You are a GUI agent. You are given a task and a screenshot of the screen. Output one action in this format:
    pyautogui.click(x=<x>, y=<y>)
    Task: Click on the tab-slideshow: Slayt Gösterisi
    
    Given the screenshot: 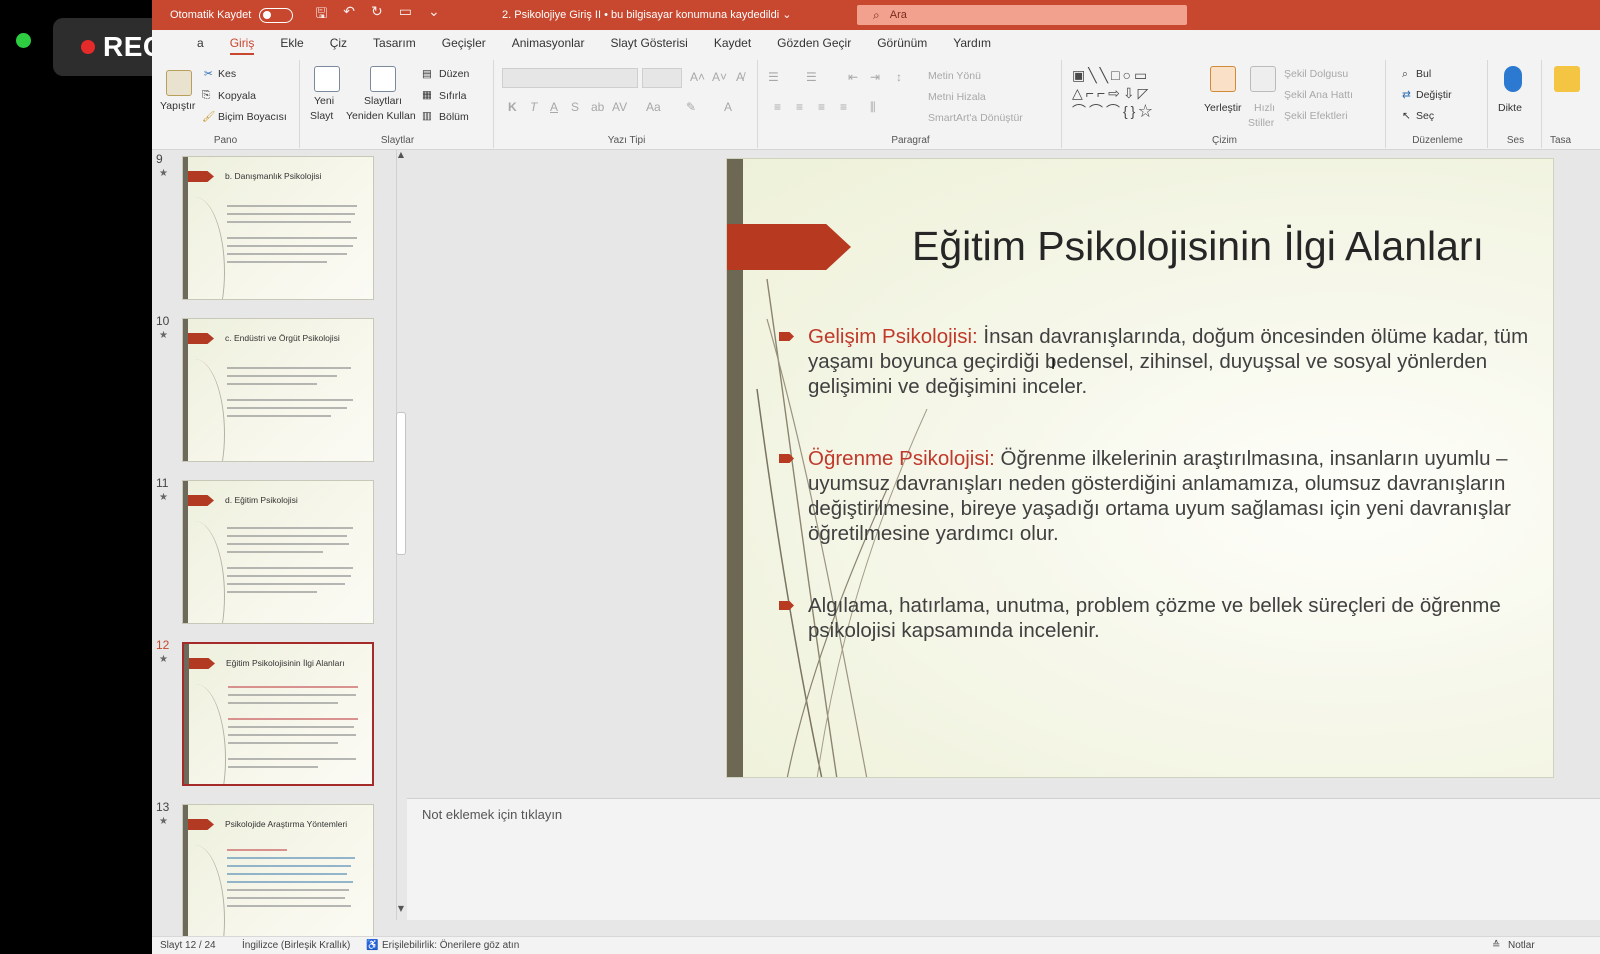 What is the action you would take?
    pyautogui.click(x=648, y=47)
    